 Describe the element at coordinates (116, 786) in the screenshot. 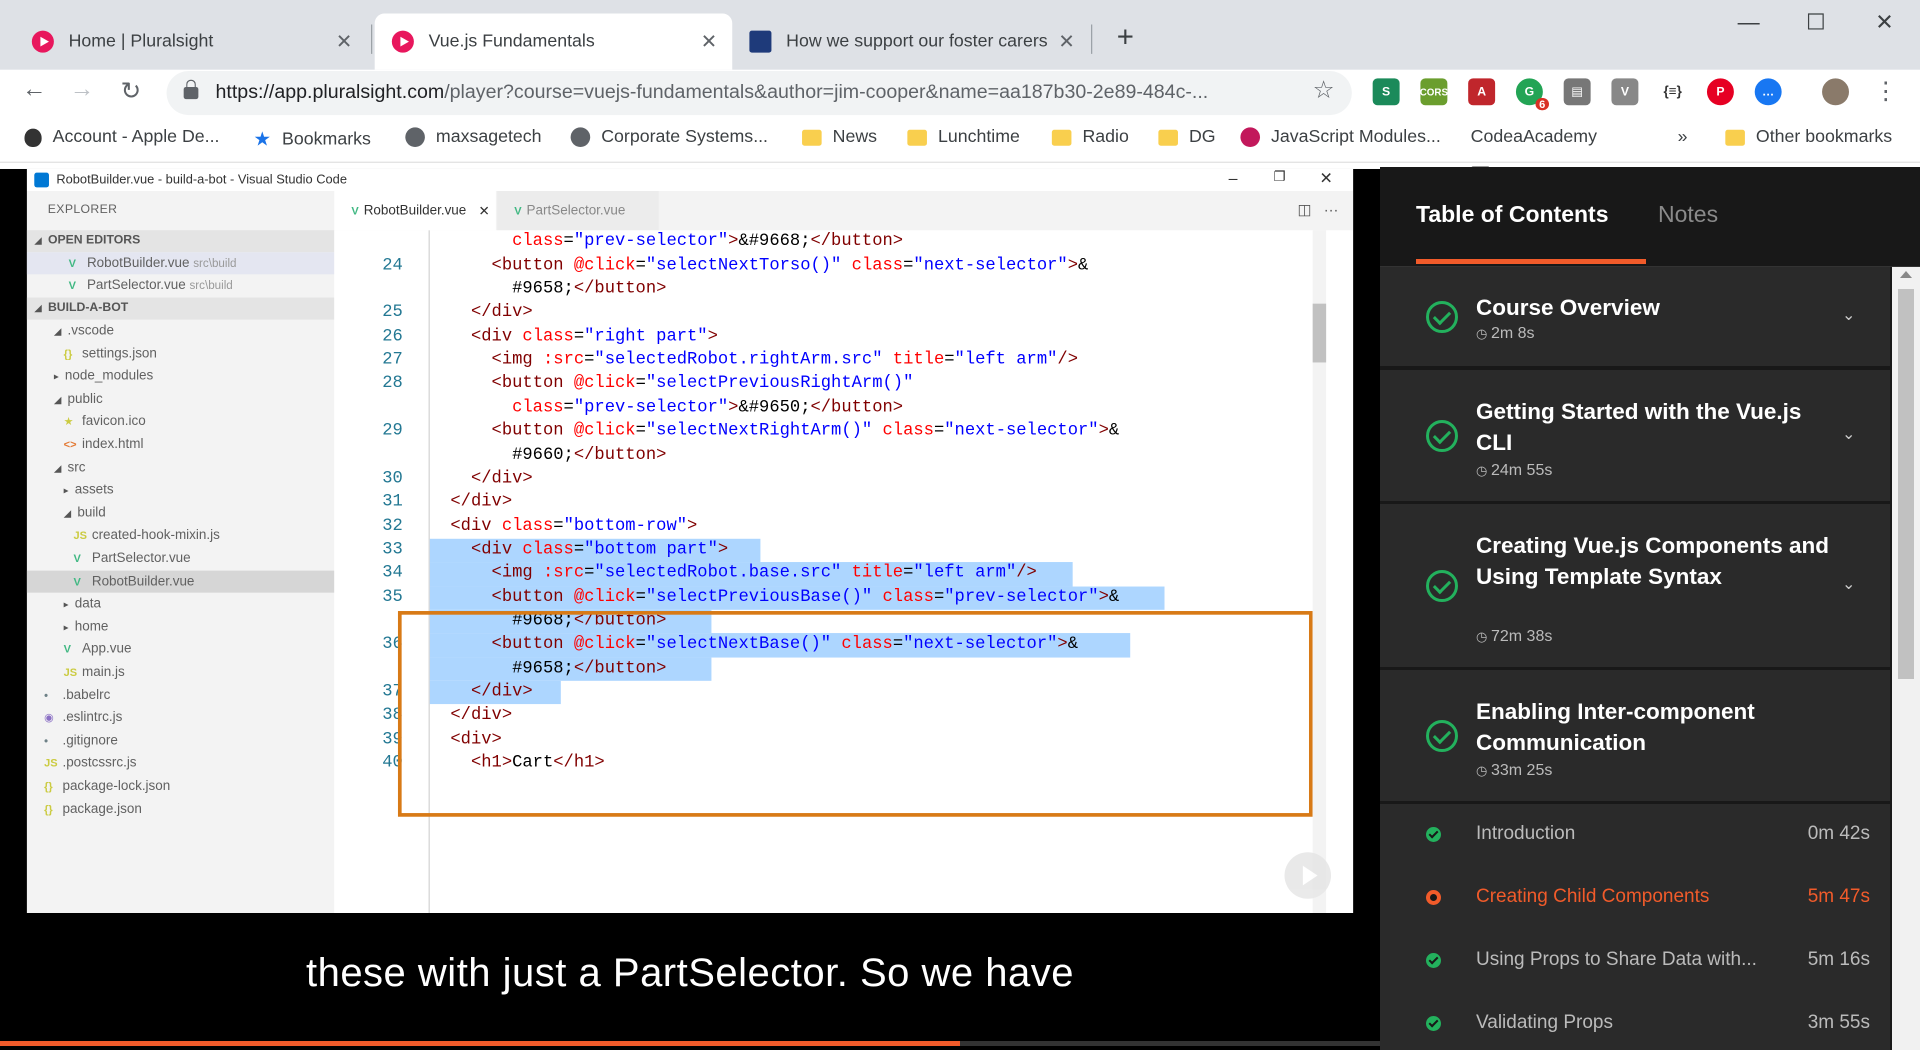

I see `tree-item-label: package-lock.json` at that location.